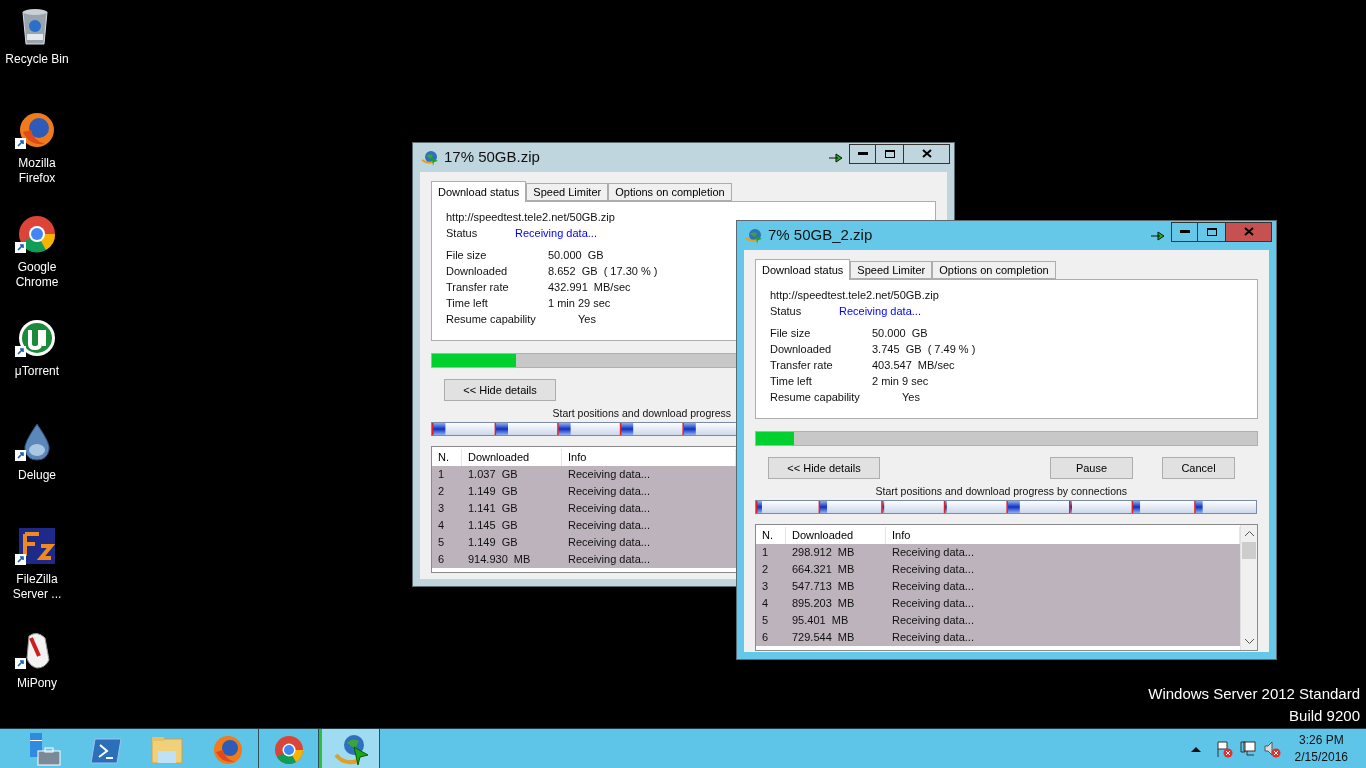  I want to click on scroll-thumb, so click(1249, 550).